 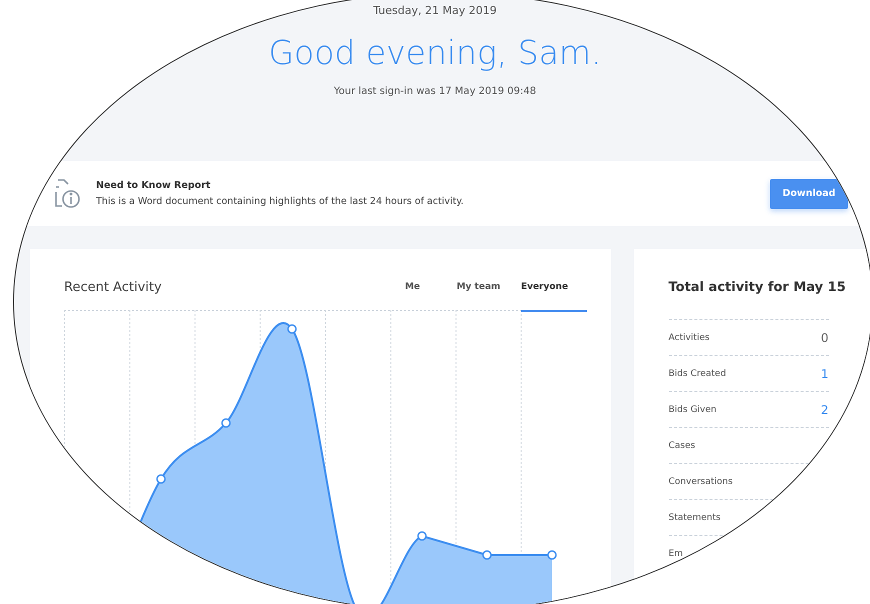 I want to click on activity-label: Bids Given, so click(x=692, y=409).